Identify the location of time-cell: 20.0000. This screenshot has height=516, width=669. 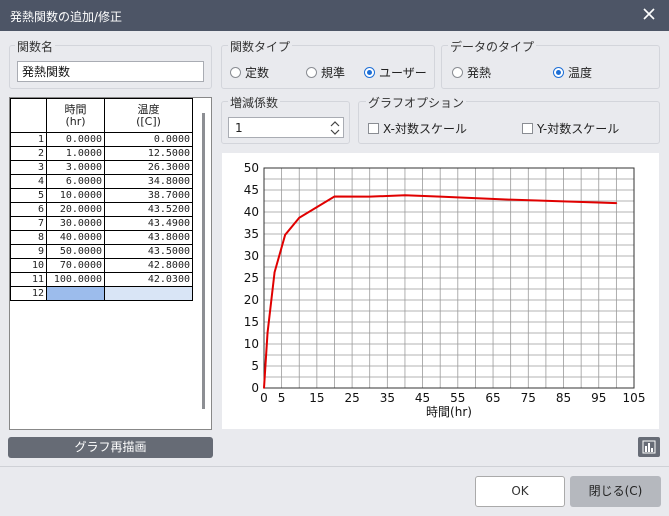
(75, 209).